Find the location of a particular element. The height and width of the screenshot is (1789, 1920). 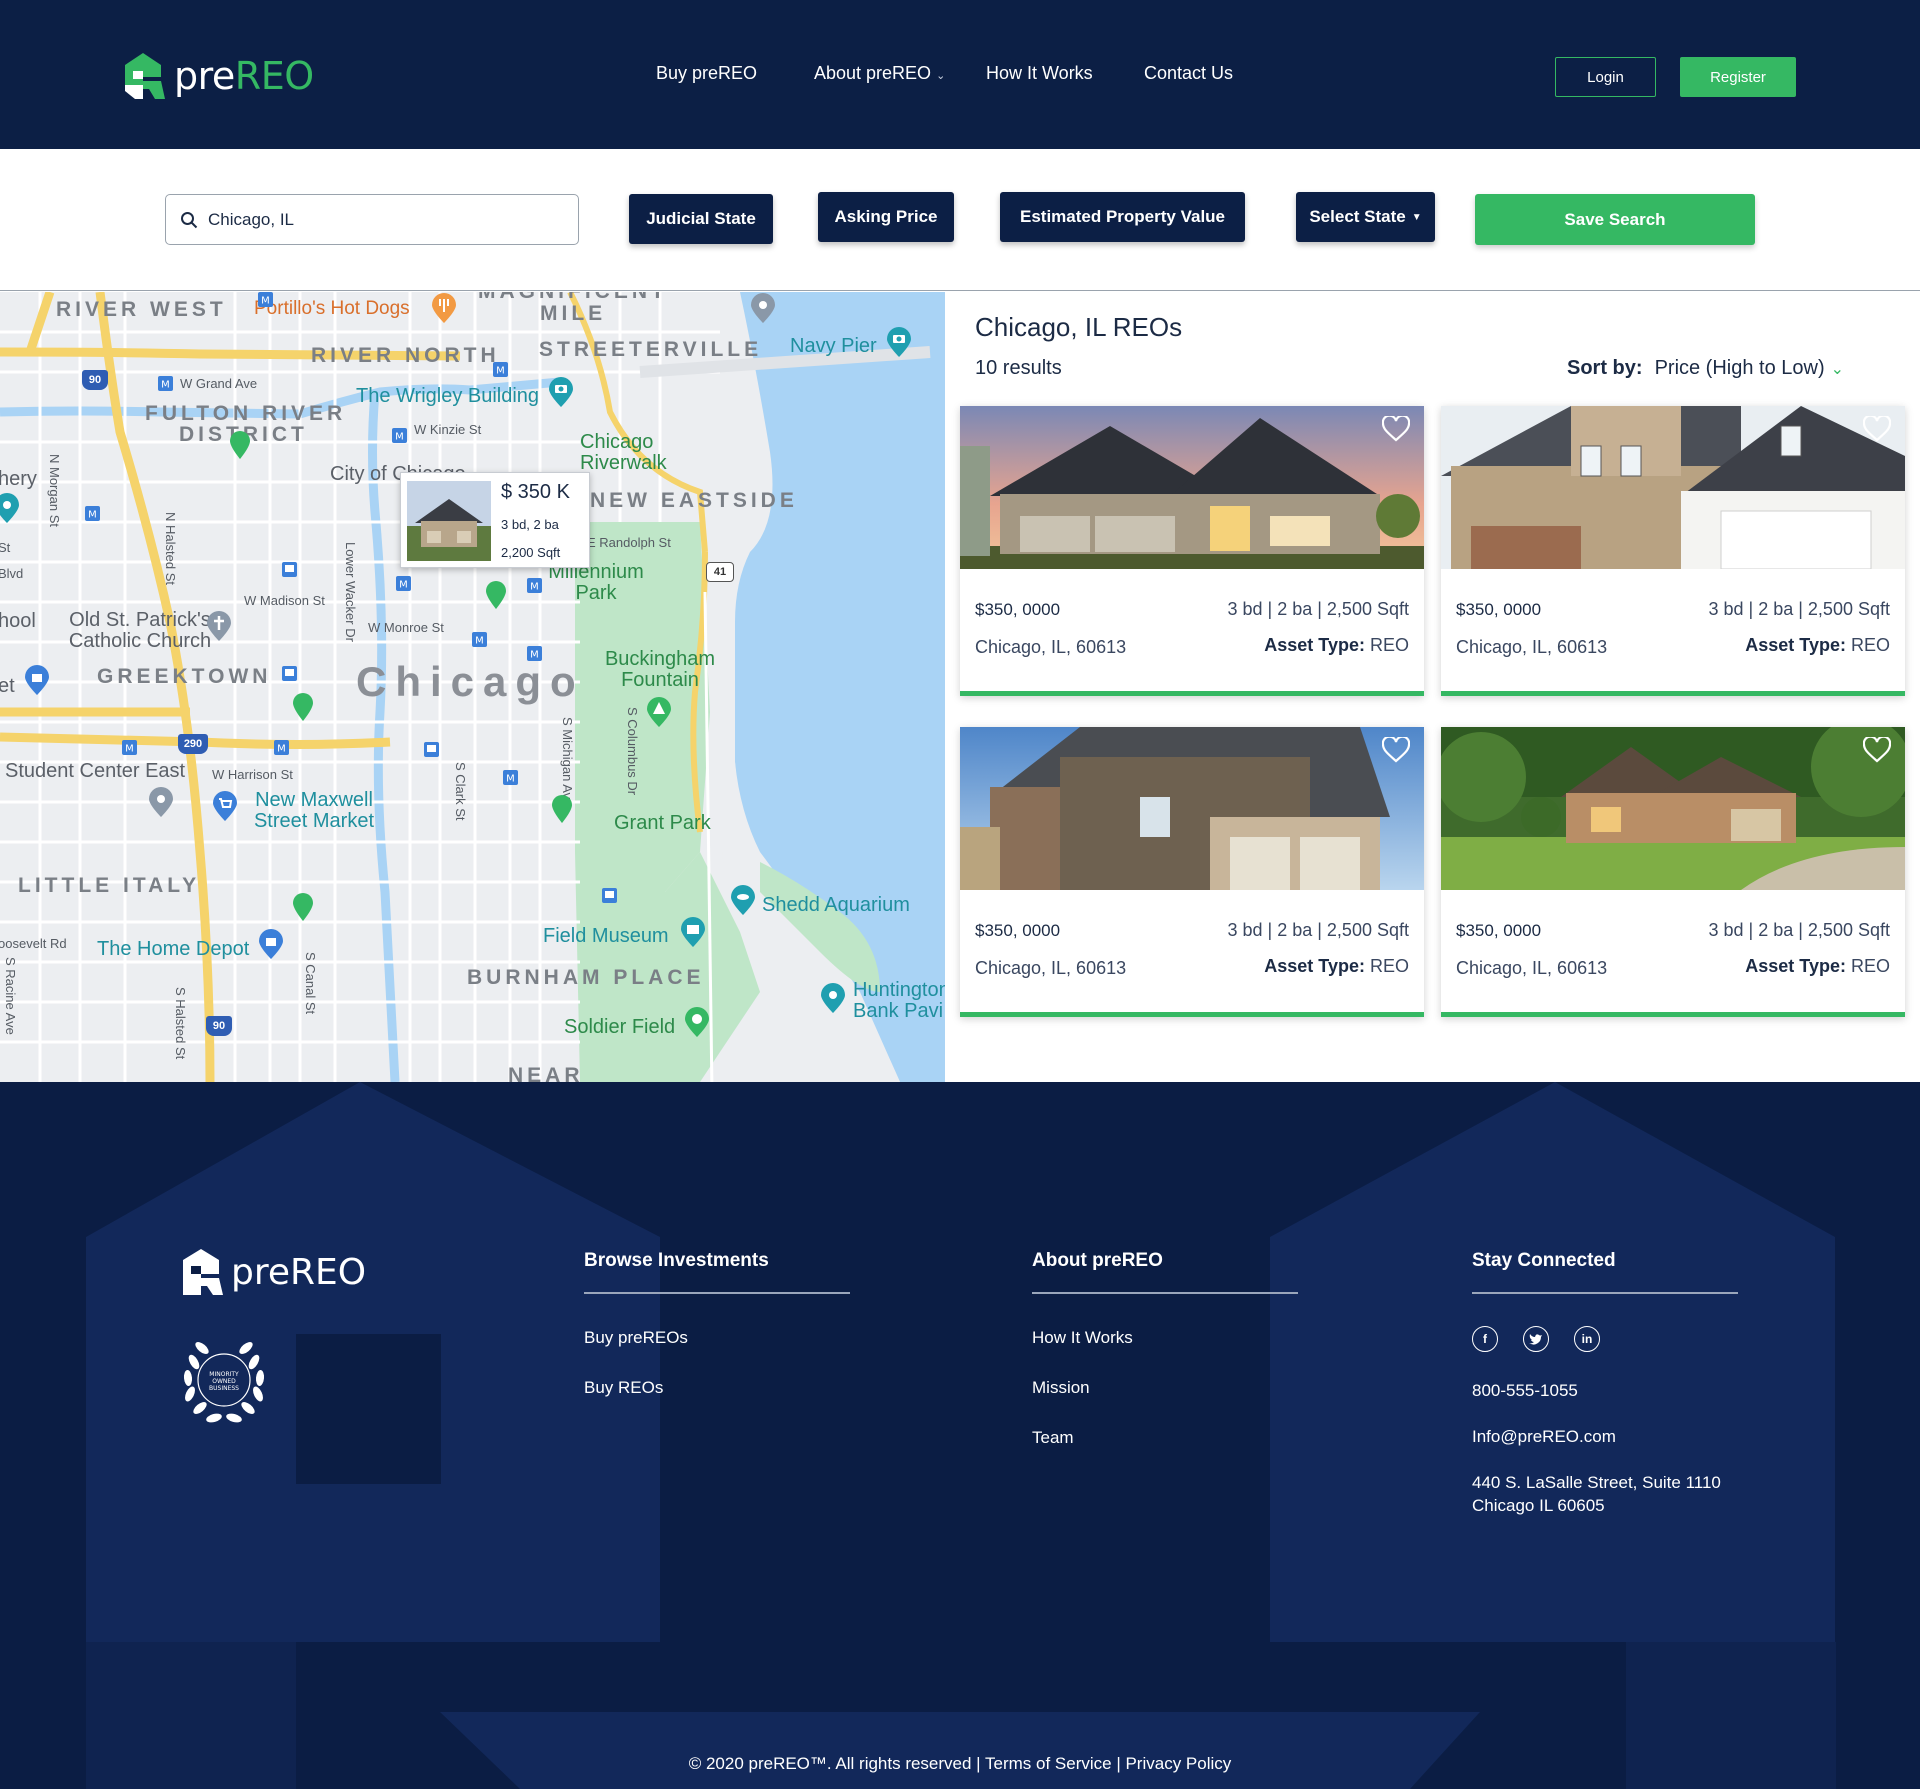

login-button: Login is located at coordinates (1605, 77).